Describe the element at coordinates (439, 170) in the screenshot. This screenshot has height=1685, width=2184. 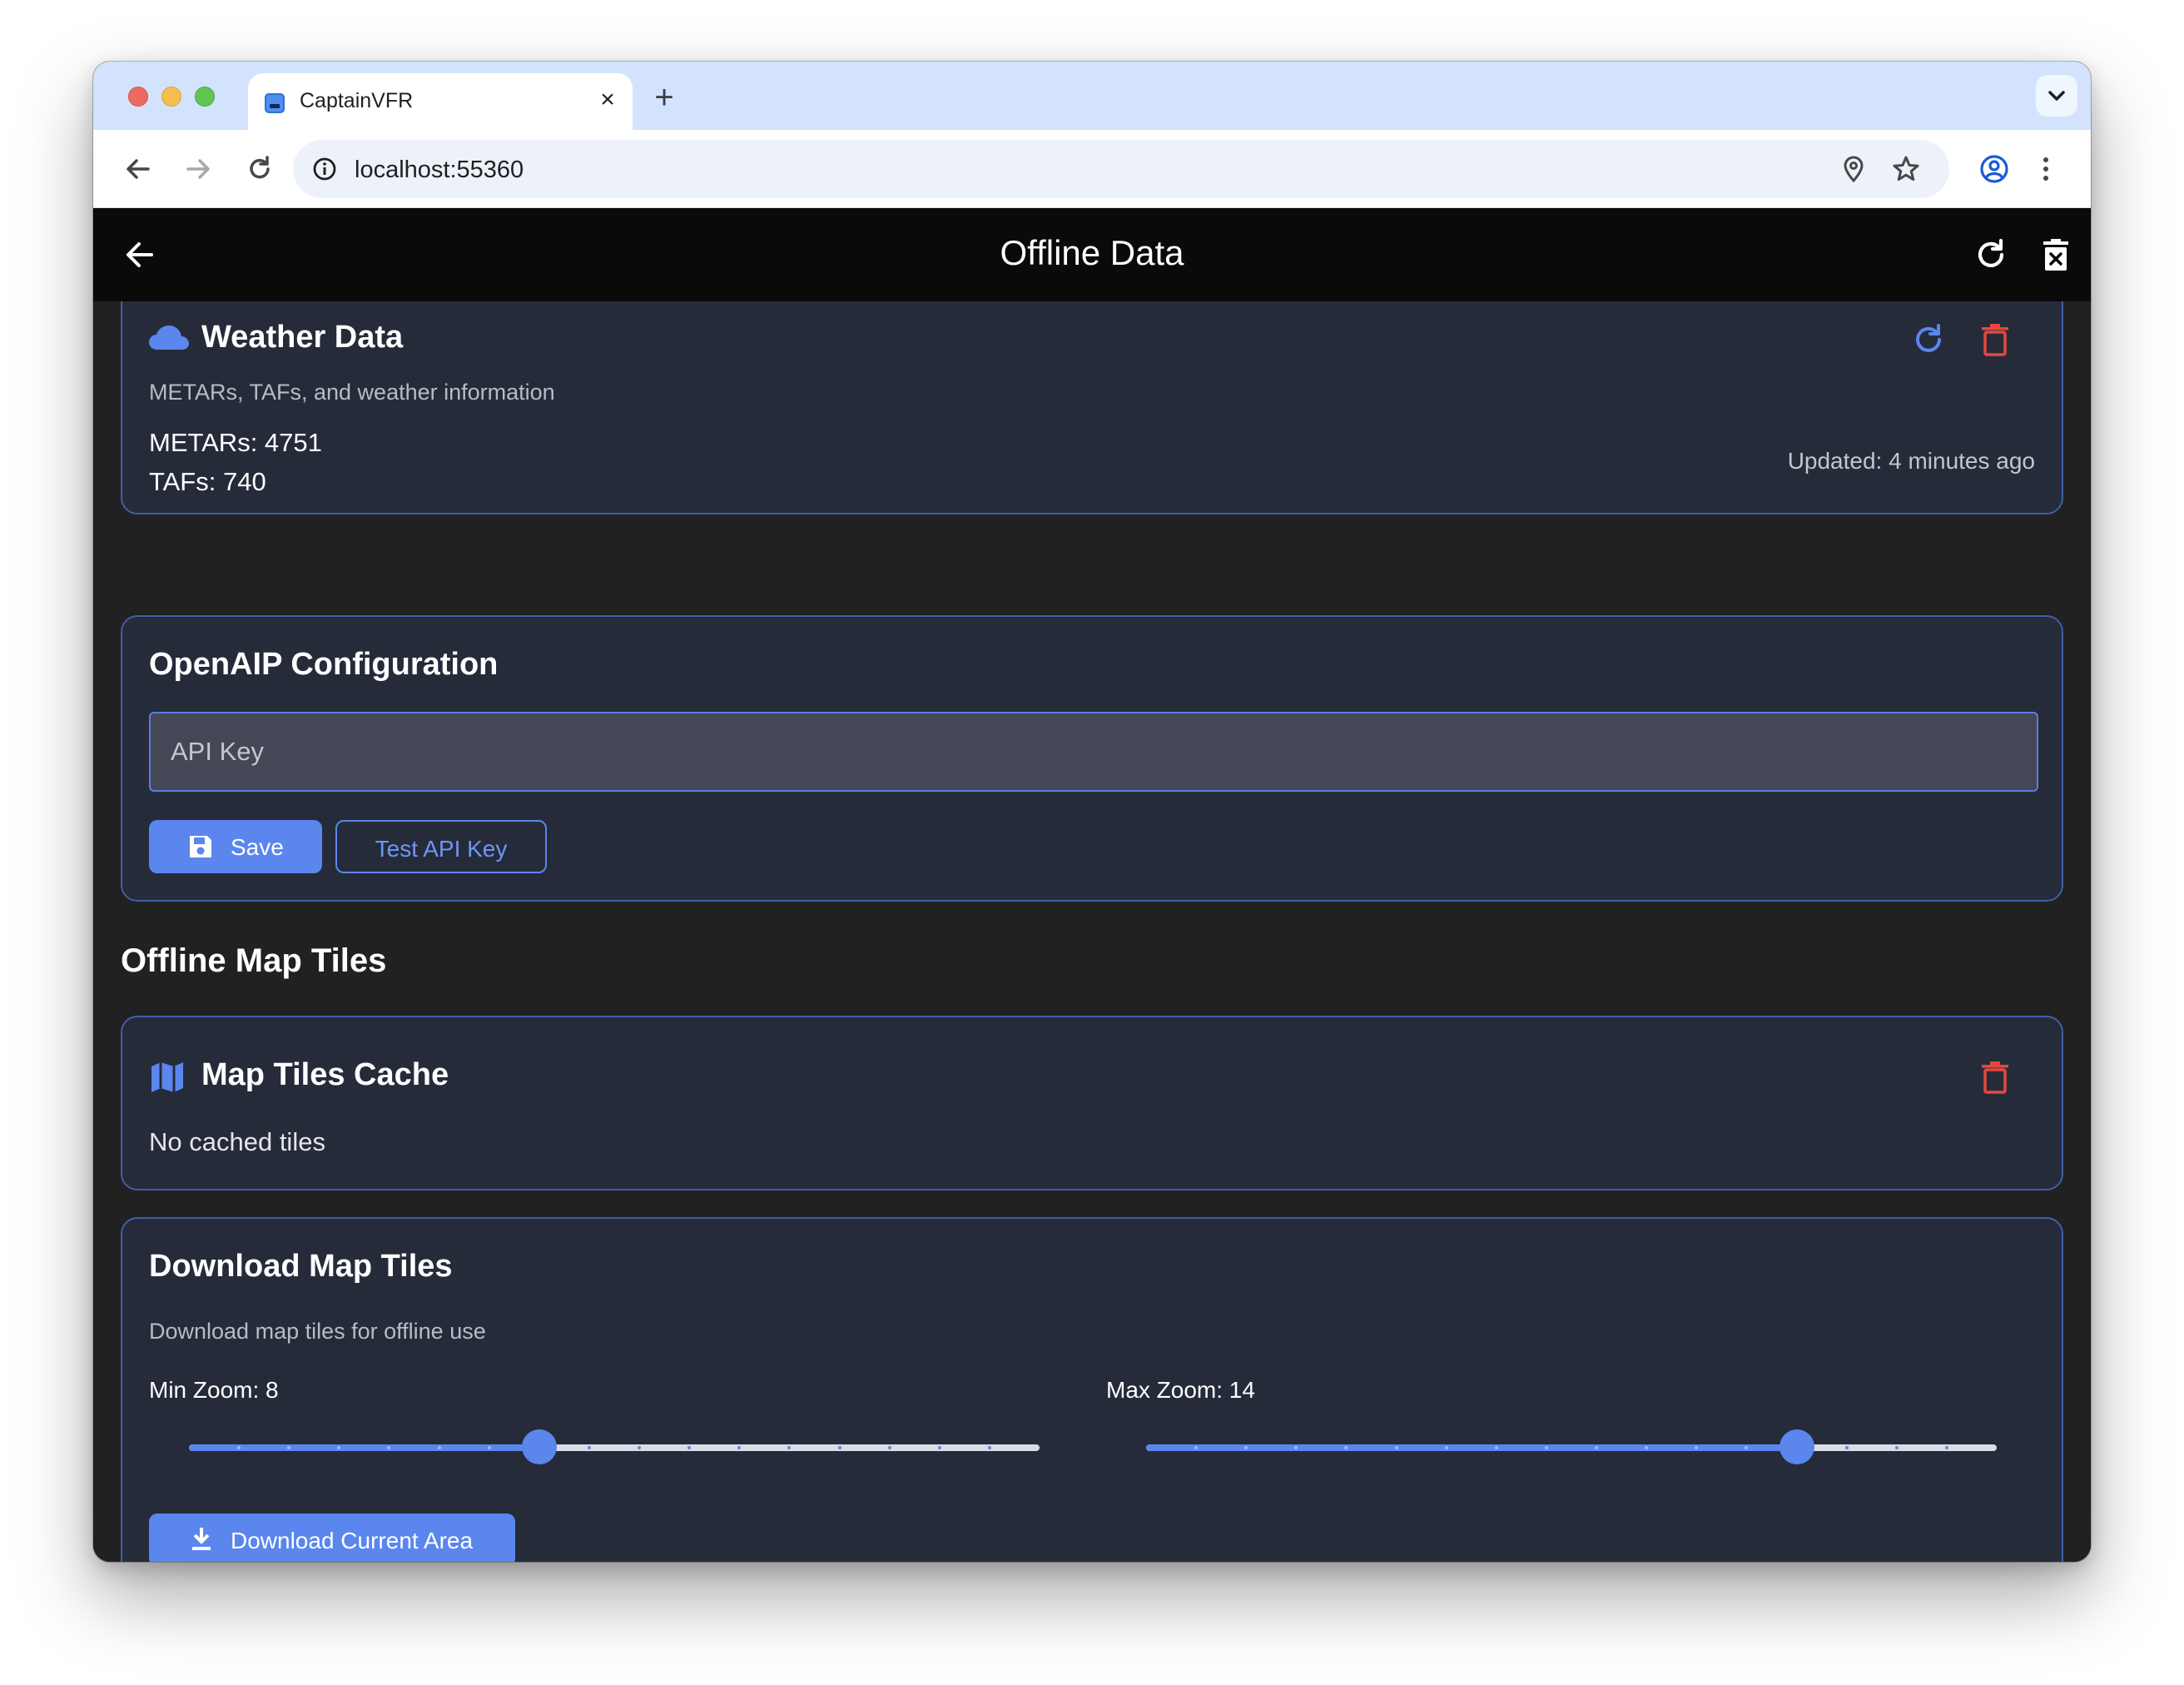
I see `url-text: localhost:55360` at that location.